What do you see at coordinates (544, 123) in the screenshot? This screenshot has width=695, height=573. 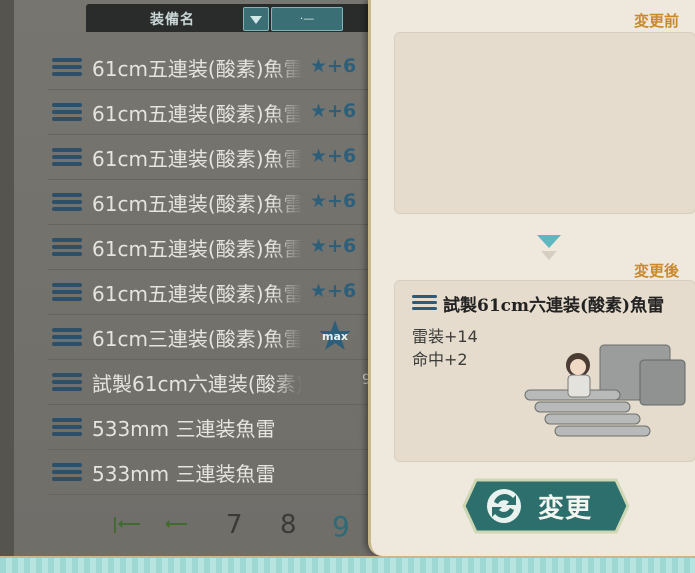 I see `before-slot-empty` at bounding box center [544, 123].